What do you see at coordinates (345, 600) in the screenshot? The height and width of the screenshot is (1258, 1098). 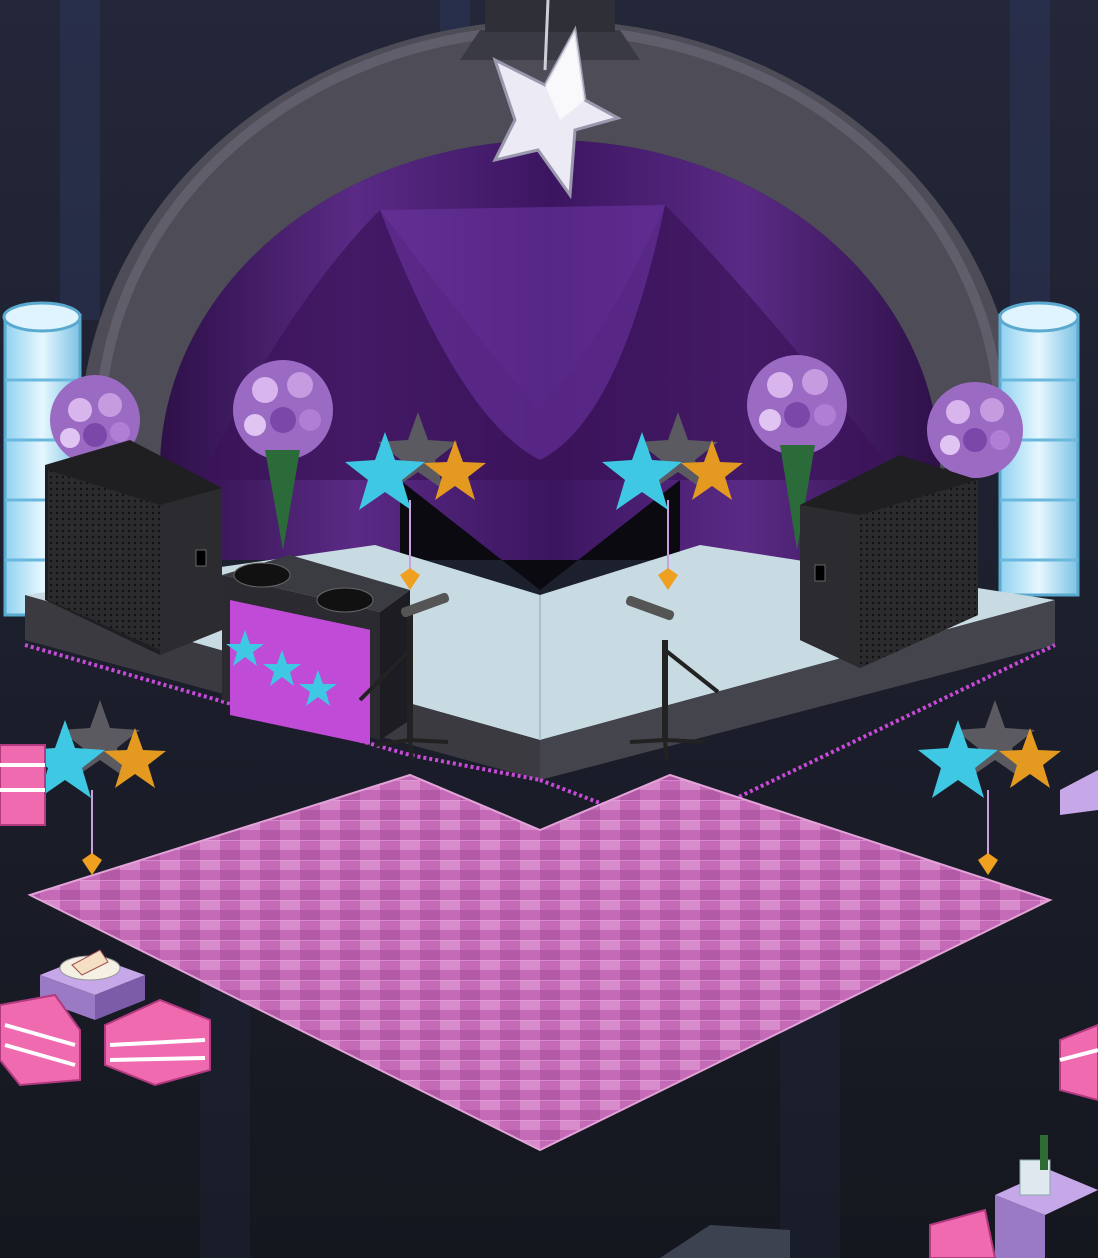 I see `turntable-right` at bounding box center [345, 600].